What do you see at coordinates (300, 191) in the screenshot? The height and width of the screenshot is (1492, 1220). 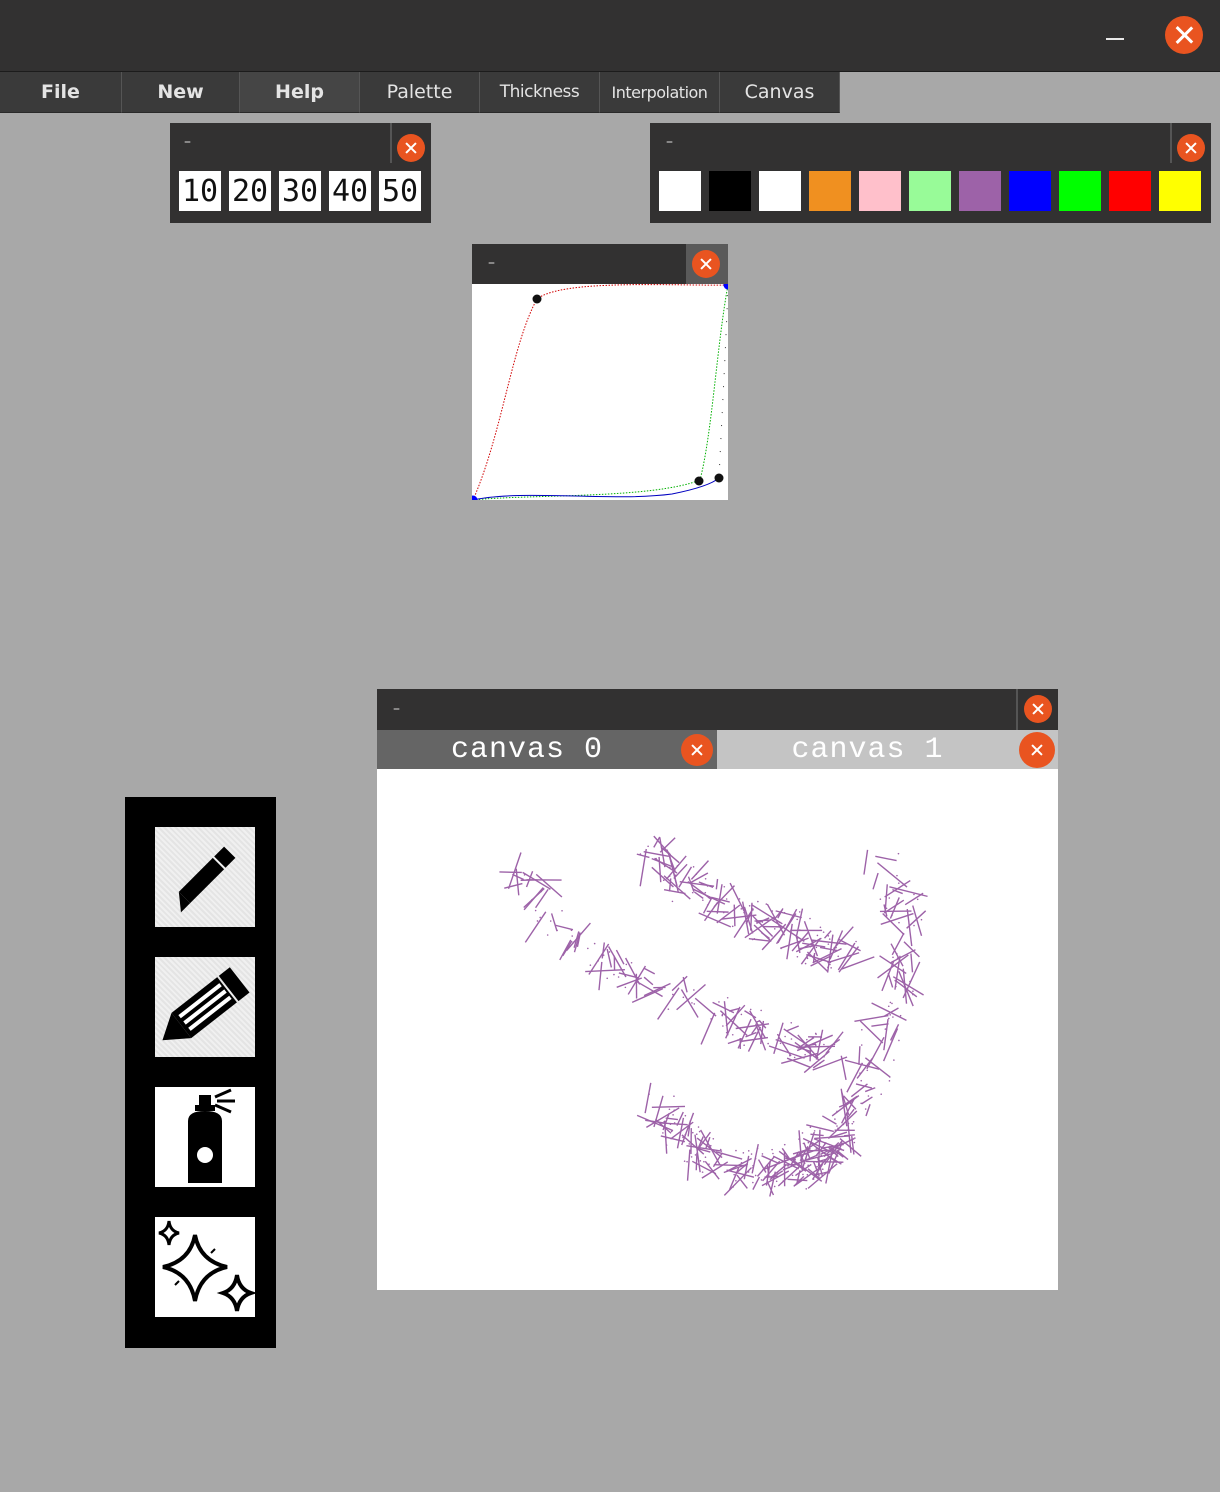 I see `thickness-30-button: 30` at bounding box center [300, 191].